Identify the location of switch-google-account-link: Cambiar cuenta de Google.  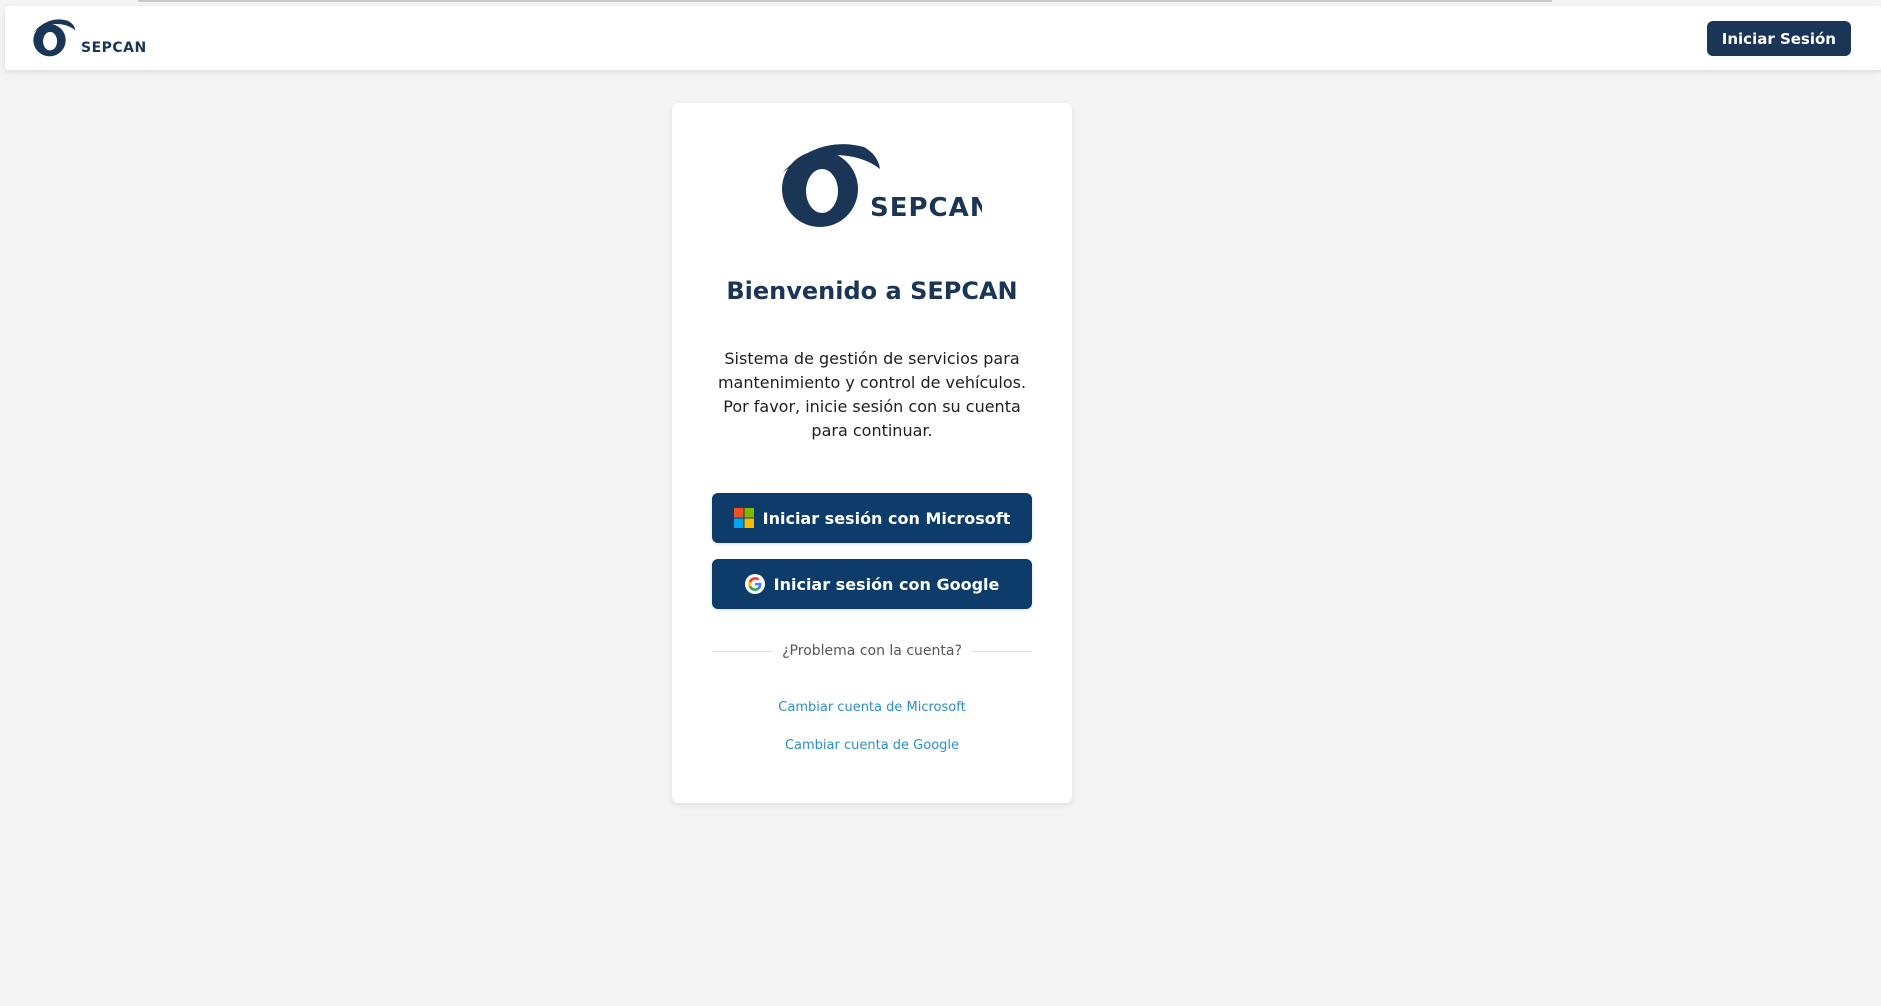
(872, 745).